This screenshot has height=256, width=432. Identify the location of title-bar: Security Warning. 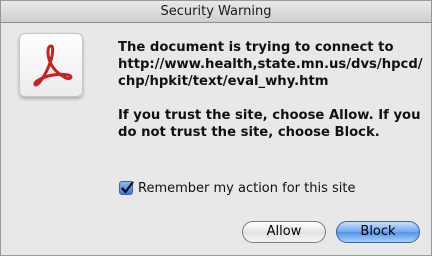
(216, 12).